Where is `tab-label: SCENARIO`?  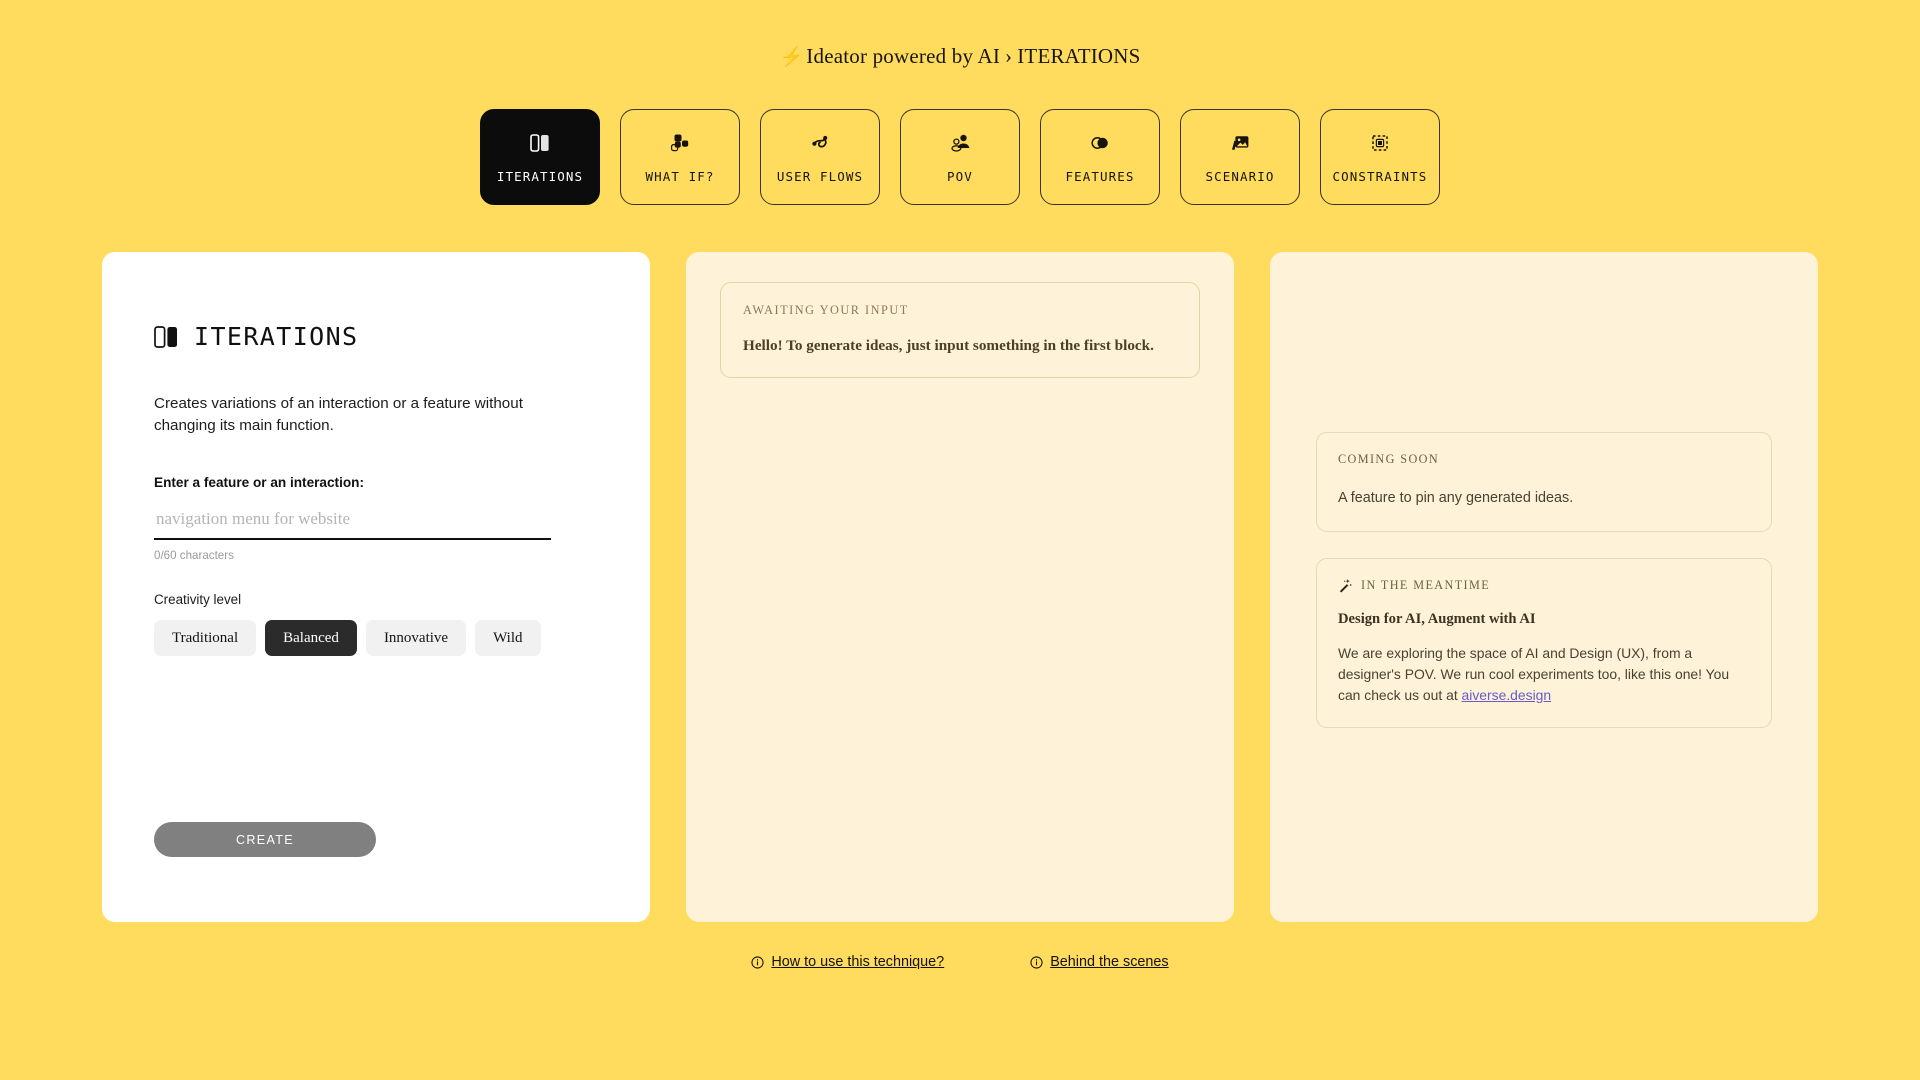
tab-label: SCENARIO is located at coordinates (1240, 176).